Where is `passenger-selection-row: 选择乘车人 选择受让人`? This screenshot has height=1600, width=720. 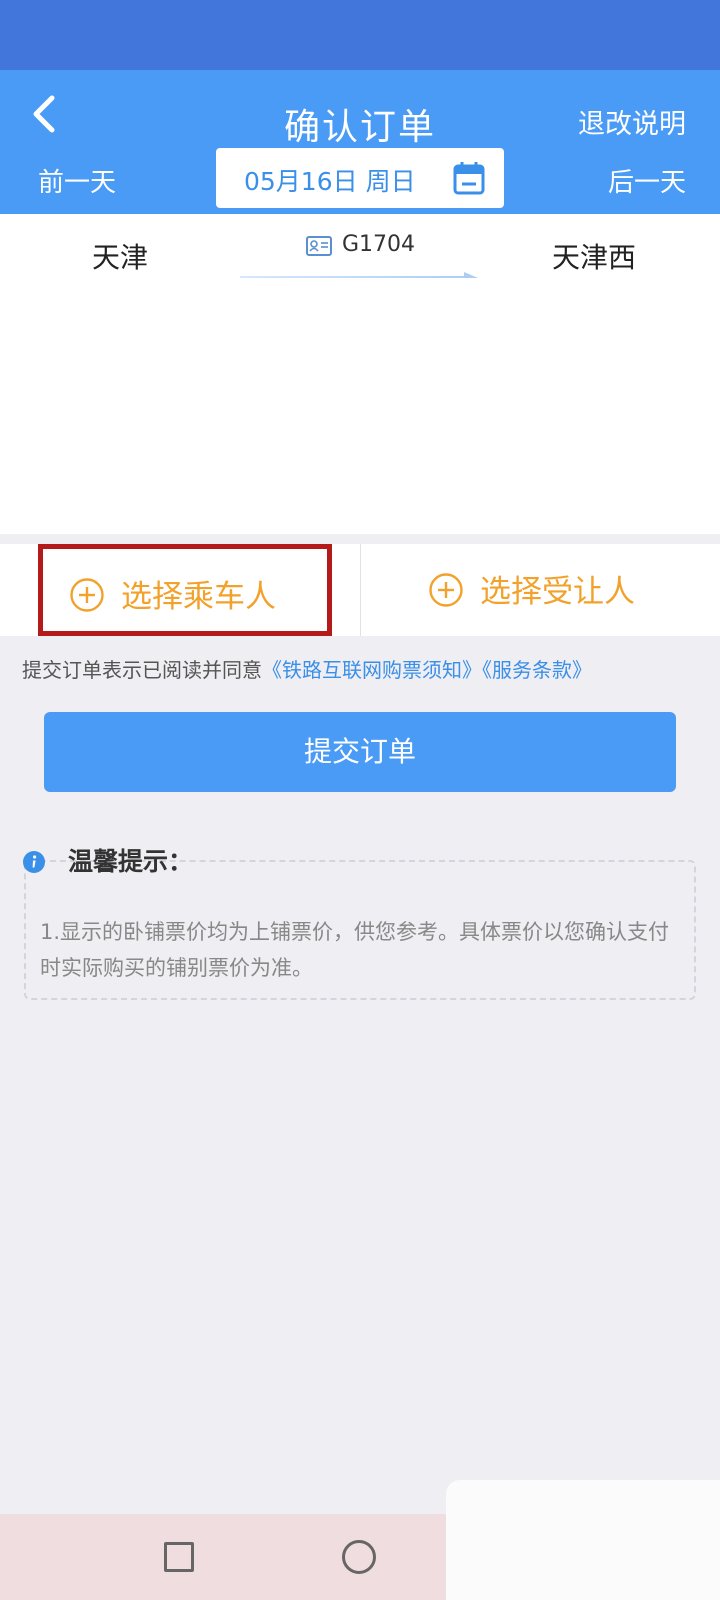
passenger-selection-row: 选择乘车人 选择受让人 is located at coordinates (360, 590).